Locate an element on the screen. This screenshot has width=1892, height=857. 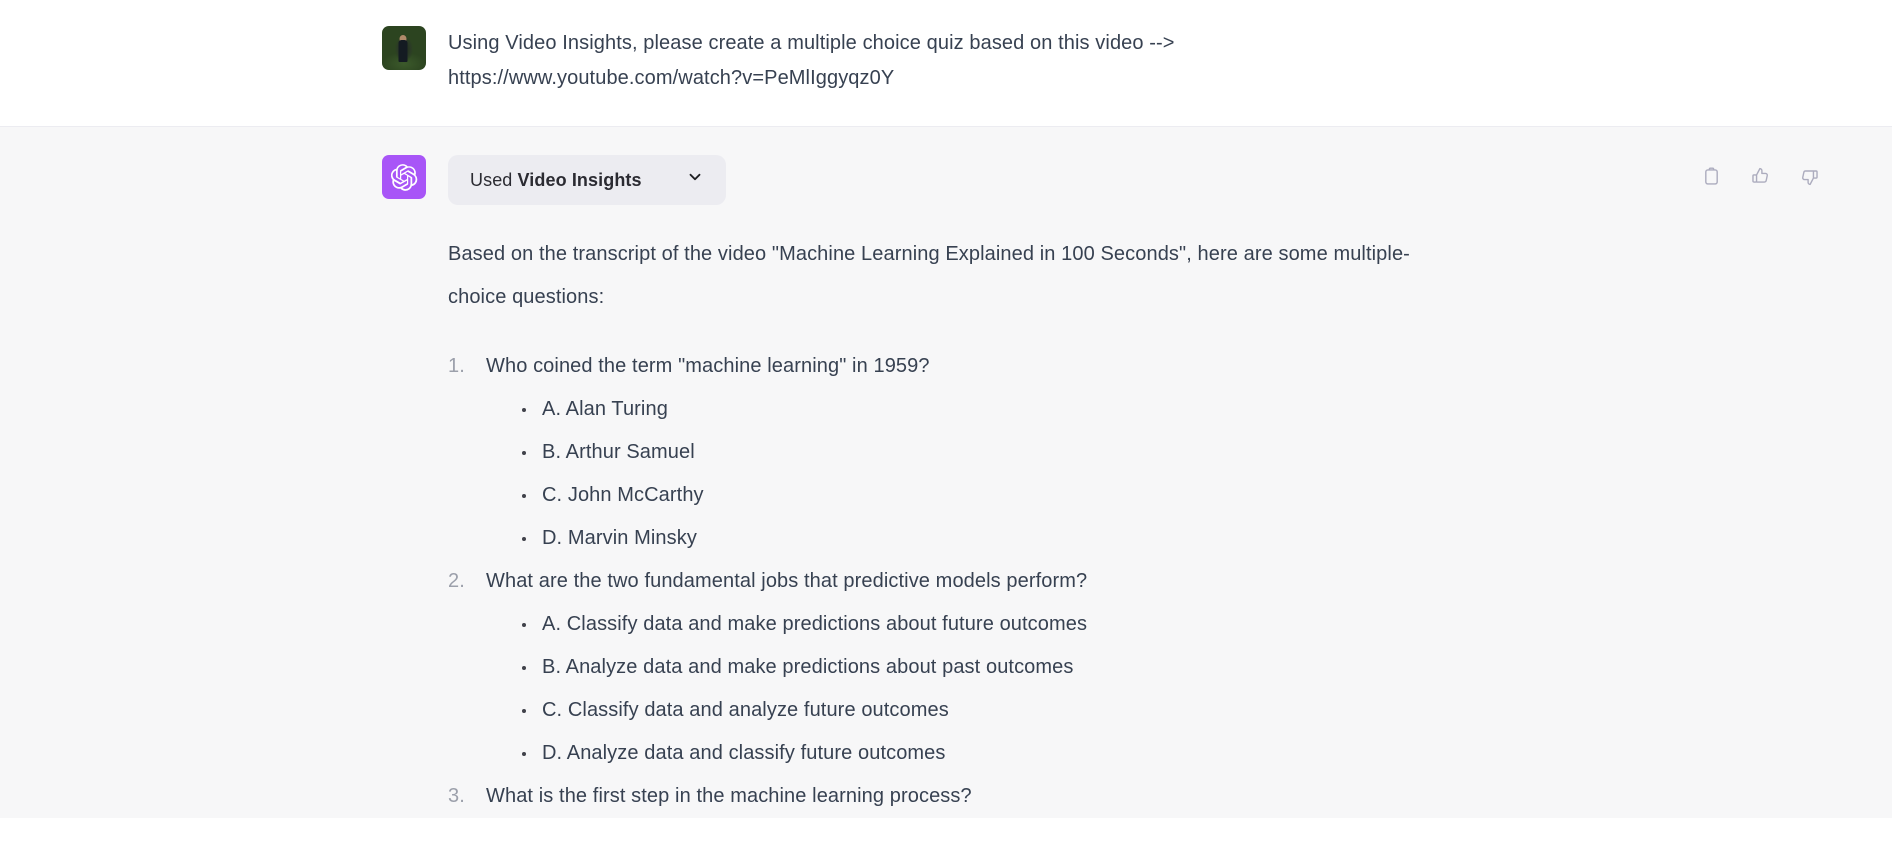
thumbs-up-button is located at coordinates (1760, 176).